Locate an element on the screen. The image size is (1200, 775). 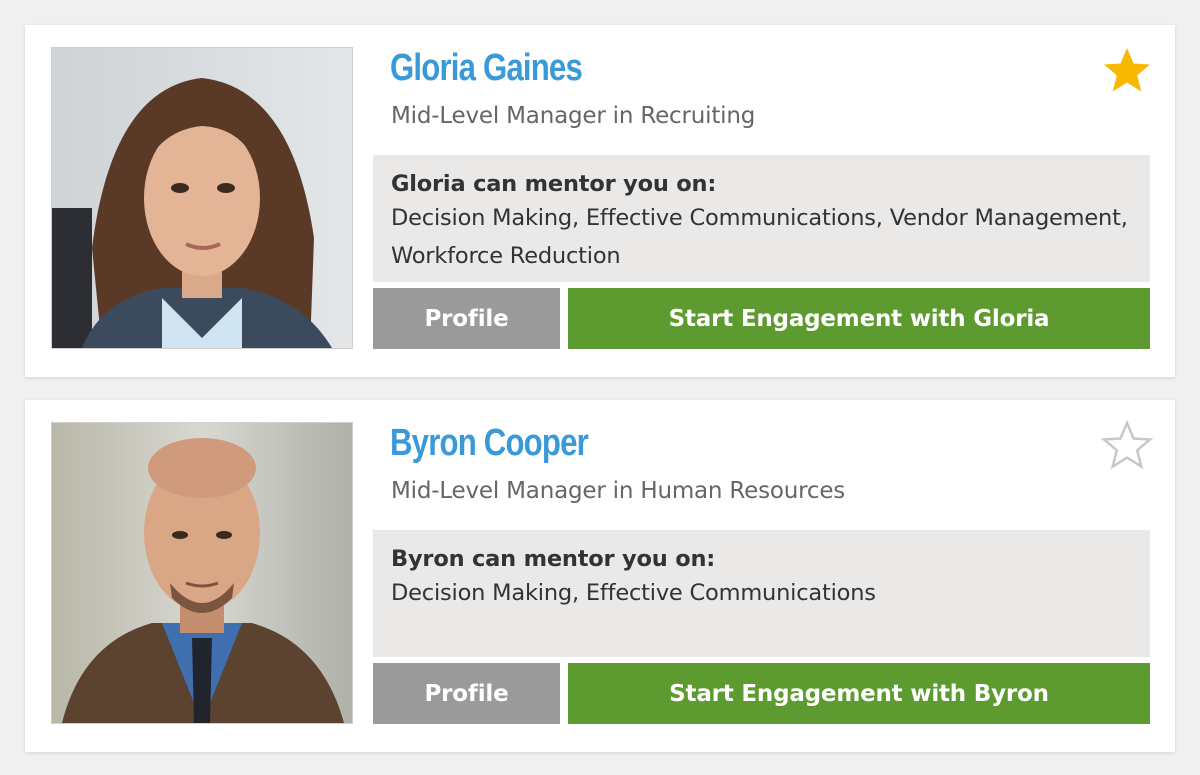
mentor-role: Mid-Level Manager in Recruiting is located at coordinates (573, 116).